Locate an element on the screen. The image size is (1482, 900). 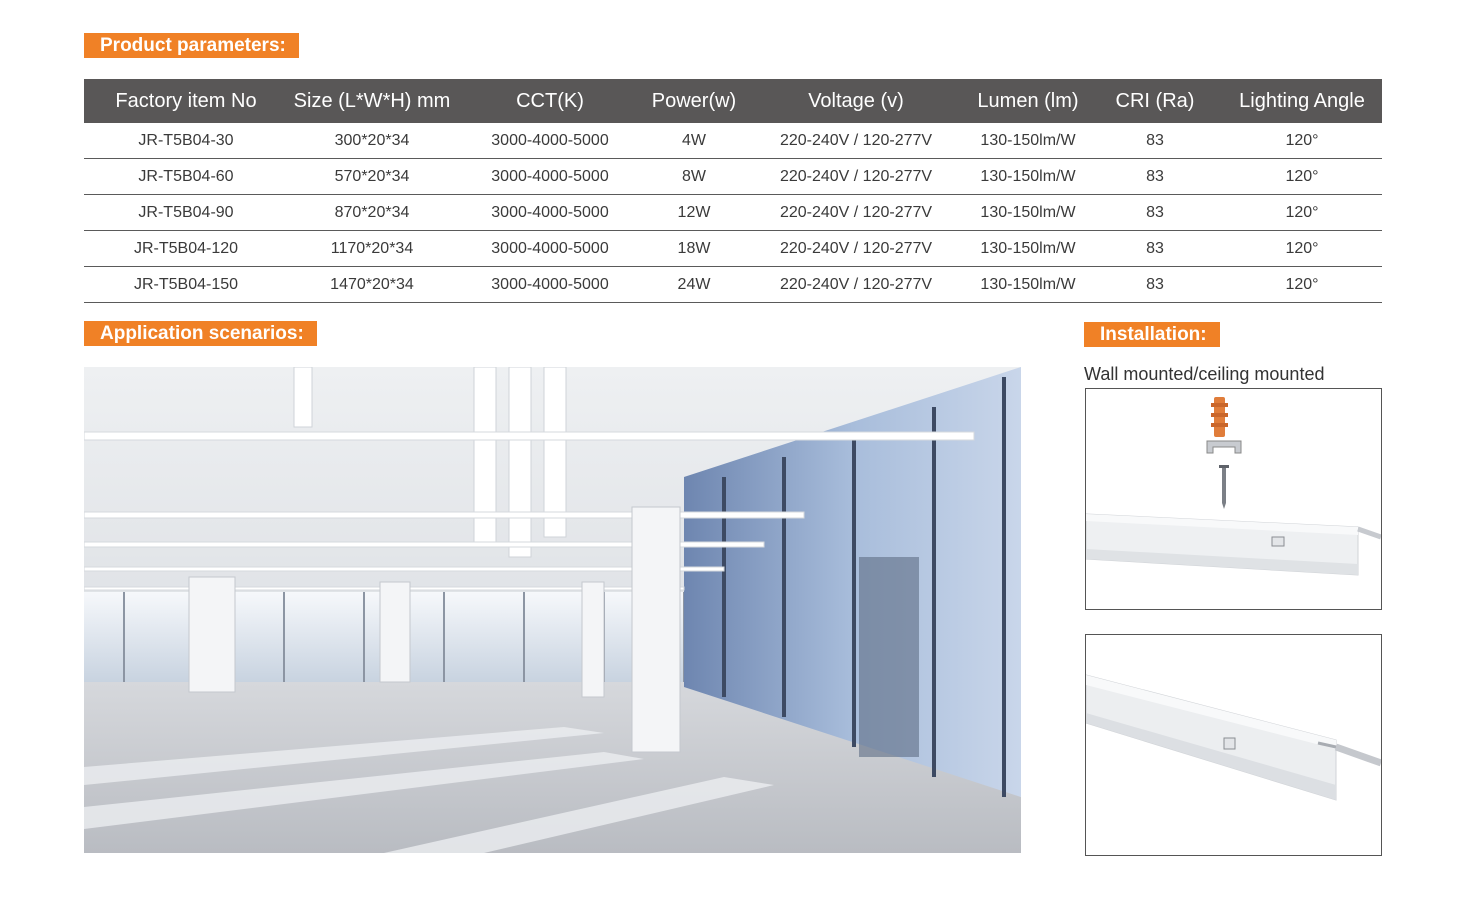
cell-size: 1170*20*34 is located at coordinates (372, 248).